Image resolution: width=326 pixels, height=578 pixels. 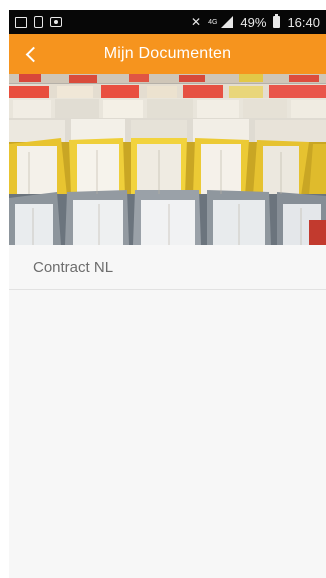 What do you see at coordinates (277, 21) in the screenshot?
I see `battery-icon` at bounding box center [277, 21].